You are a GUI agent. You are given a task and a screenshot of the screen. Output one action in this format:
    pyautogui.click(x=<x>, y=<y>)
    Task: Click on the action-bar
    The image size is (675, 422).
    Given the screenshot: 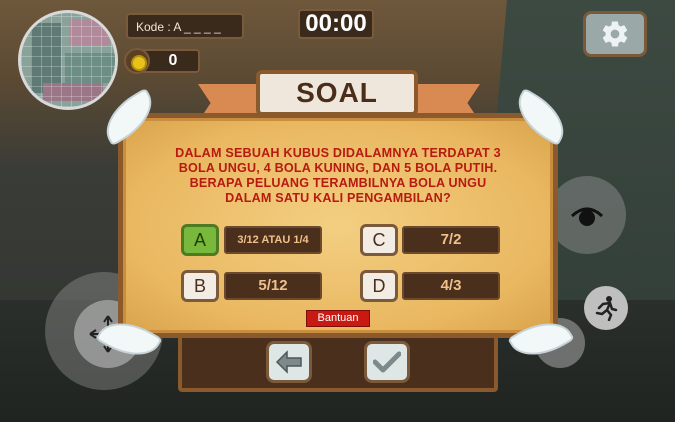 What is the action you would take?
    pyautogui.click(x=338, y=363)
    